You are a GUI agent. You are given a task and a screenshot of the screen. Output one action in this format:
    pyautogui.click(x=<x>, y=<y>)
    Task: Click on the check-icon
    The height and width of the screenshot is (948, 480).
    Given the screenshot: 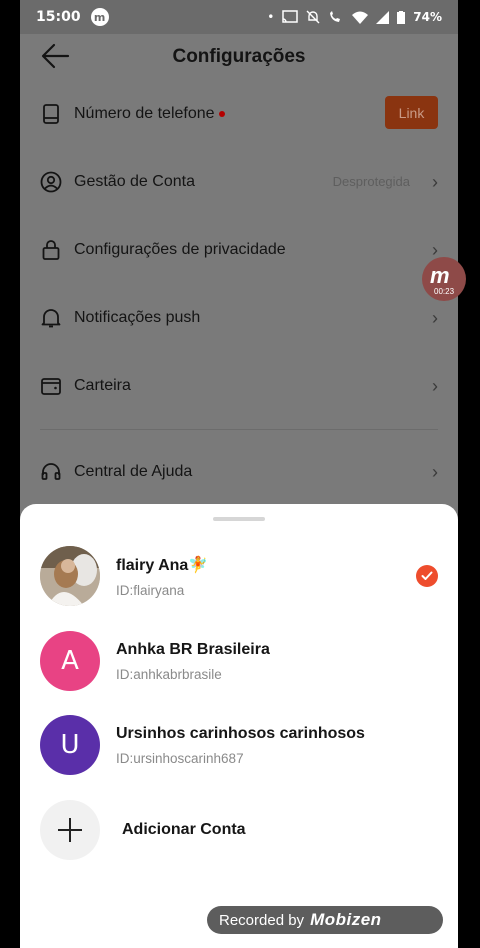 What is the action you would take?
    pyautogui.click(x=427, y=576)
    